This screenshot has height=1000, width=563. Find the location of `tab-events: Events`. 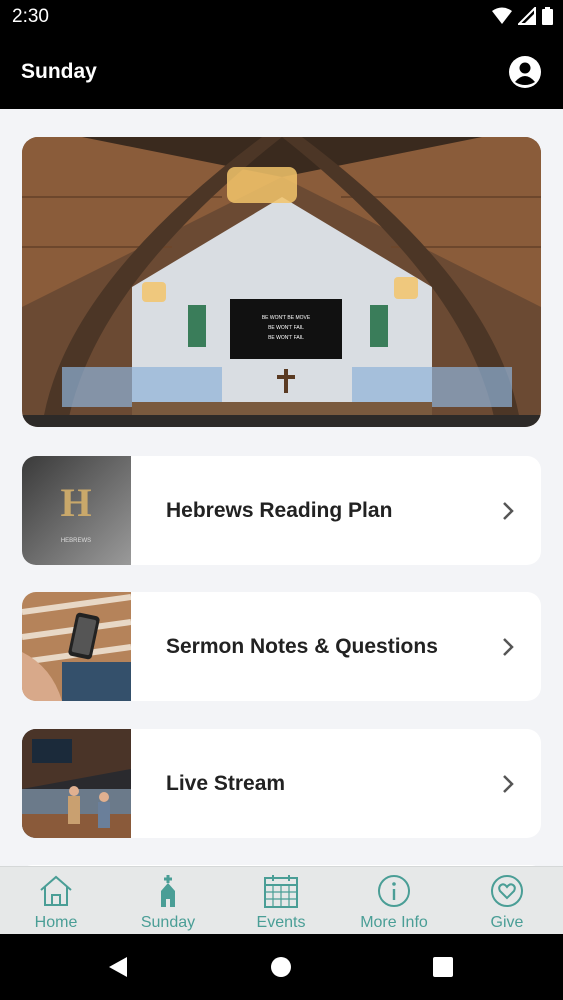

tab-events: Events is located at coordinates (281, 901).